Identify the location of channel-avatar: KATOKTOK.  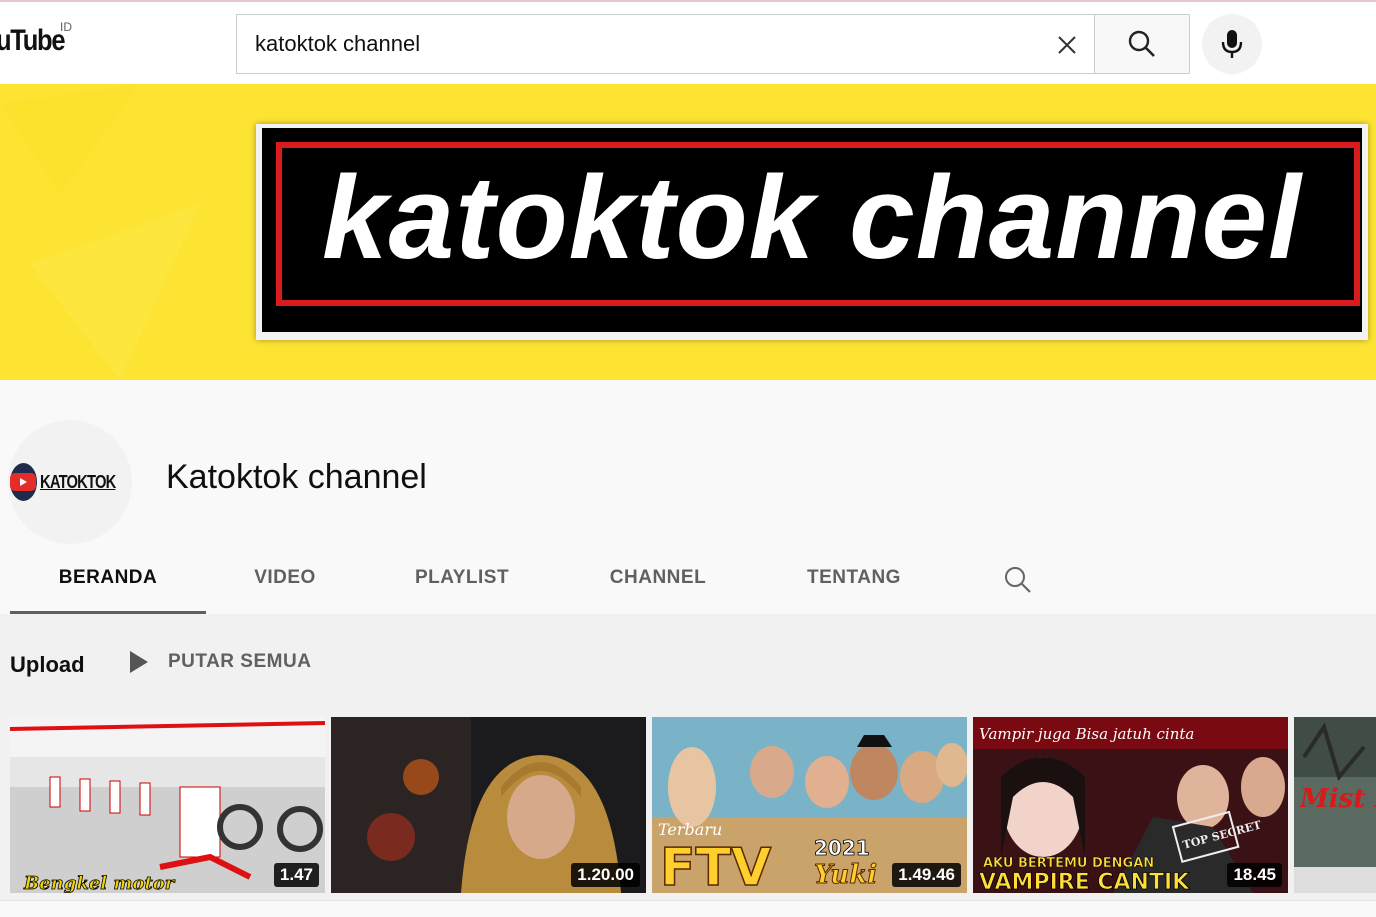
(70, 482).